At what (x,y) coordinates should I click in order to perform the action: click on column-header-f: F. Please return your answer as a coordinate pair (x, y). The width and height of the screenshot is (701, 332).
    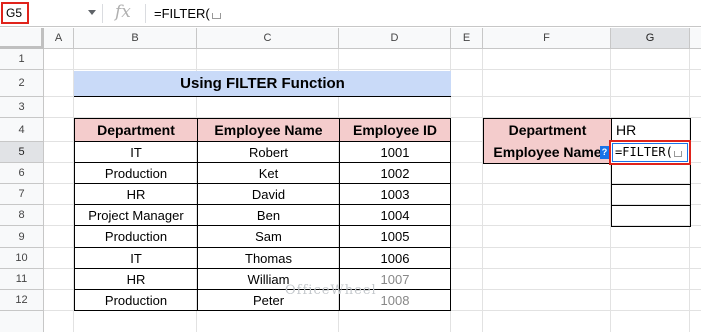
    Looking at the image, I should click on (547, 38).